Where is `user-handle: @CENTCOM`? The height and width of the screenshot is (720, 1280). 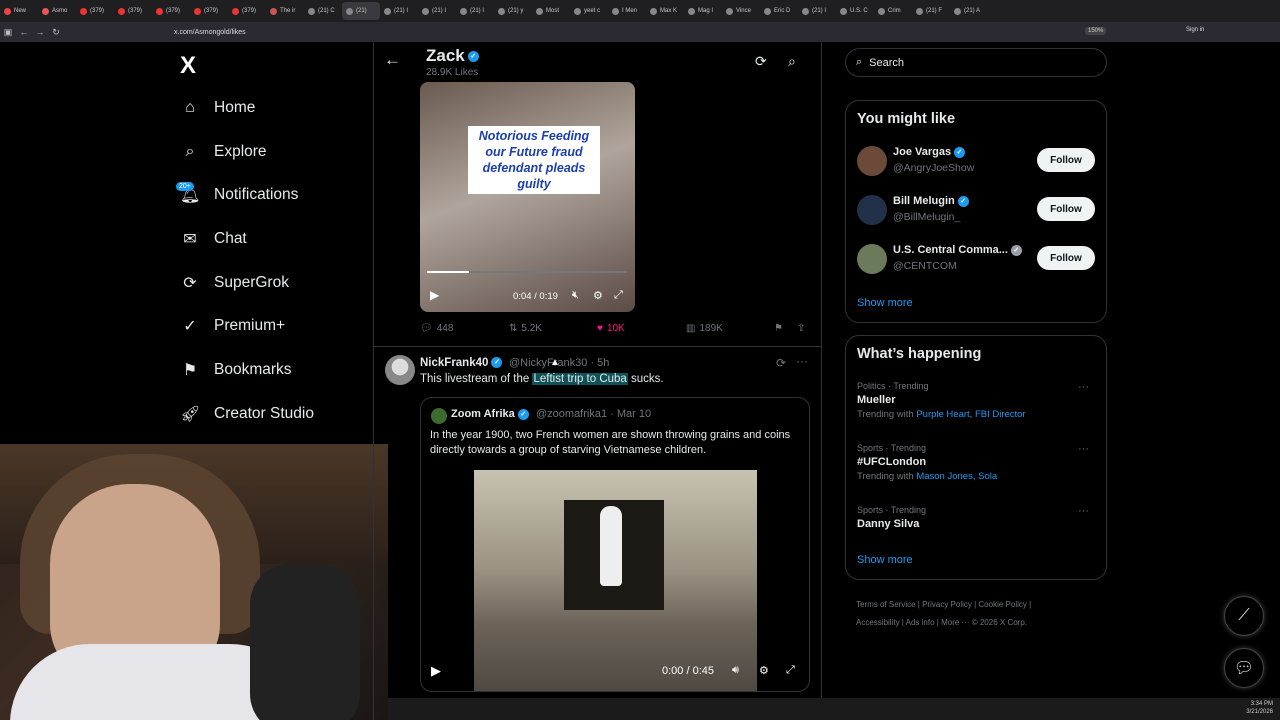
user-handle: @CENTCOM is located at coordinates (925, 266).